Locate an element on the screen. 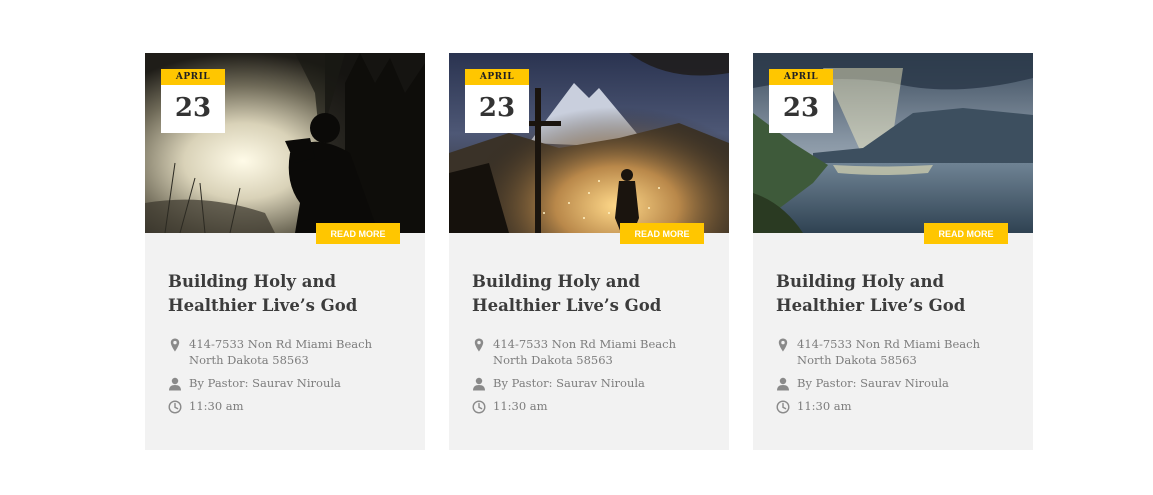 This screenshot has width=1153, height=495. event-image-cross-mountain: April 23 is located at coordinates (589, 143).